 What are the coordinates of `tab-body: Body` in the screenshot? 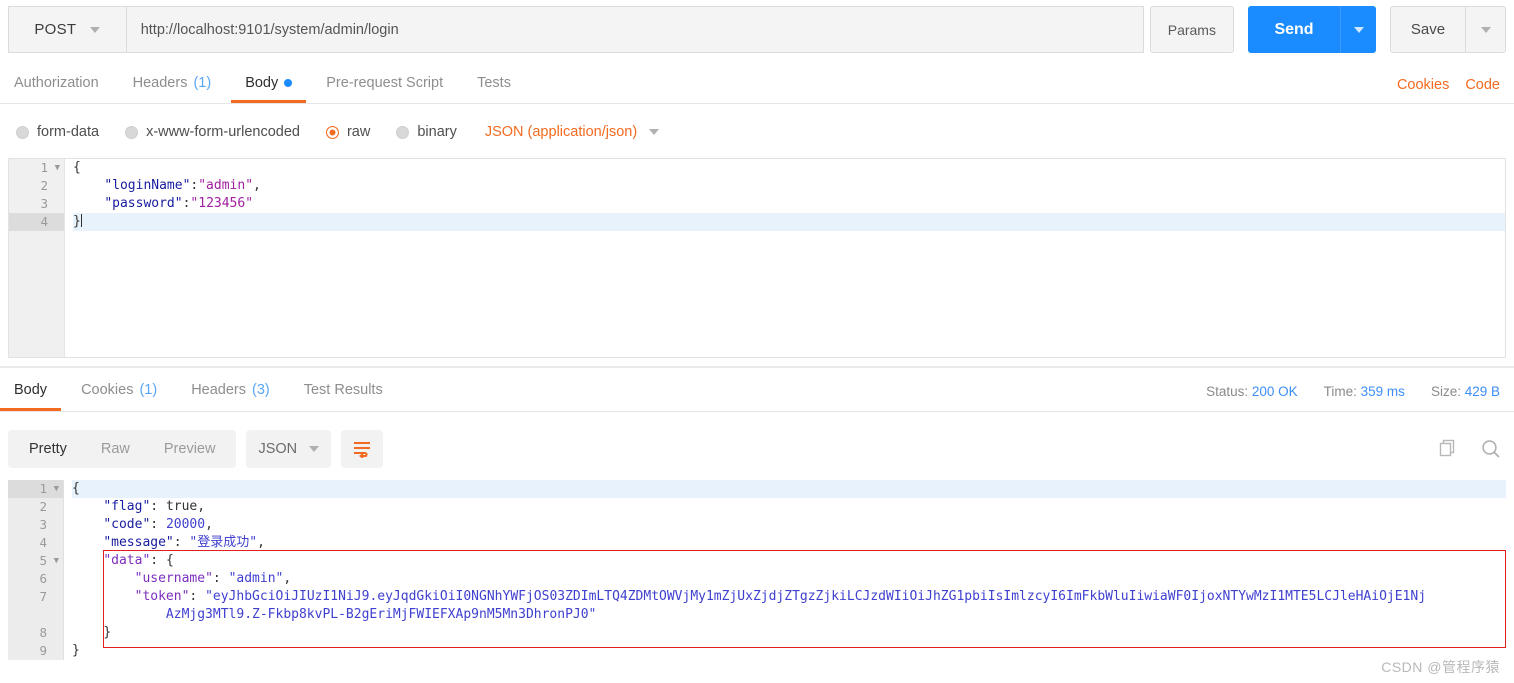 It's located at (269, 84).